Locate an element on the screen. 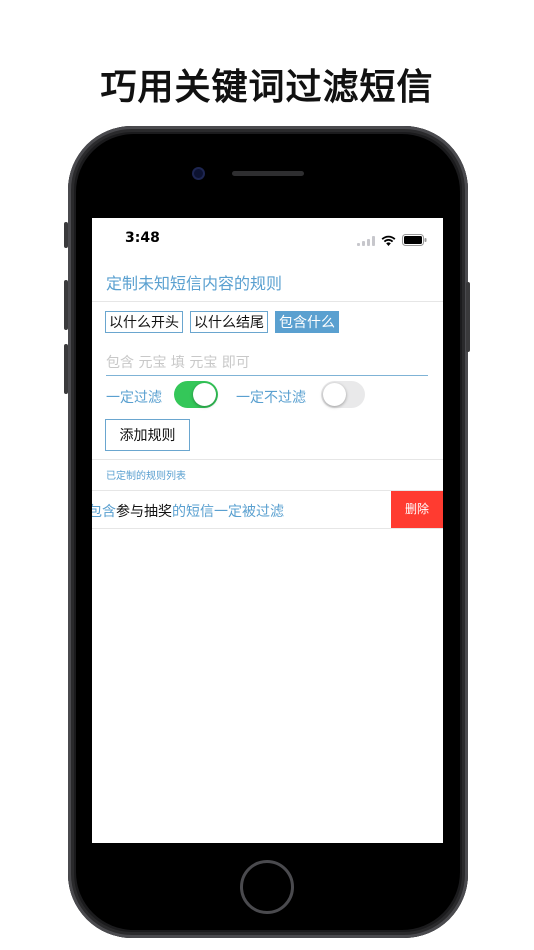 This screenshot has width=534, height=950. tag-ends-with: 以什么结尾 is located at coordinates (229, 322).